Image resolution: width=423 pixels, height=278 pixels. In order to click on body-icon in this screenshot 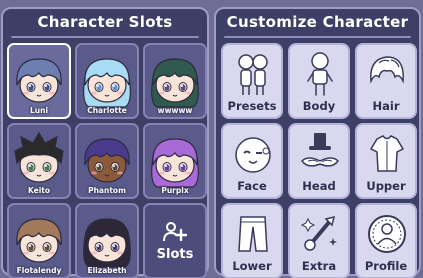, I will do `click(320, 74)`.